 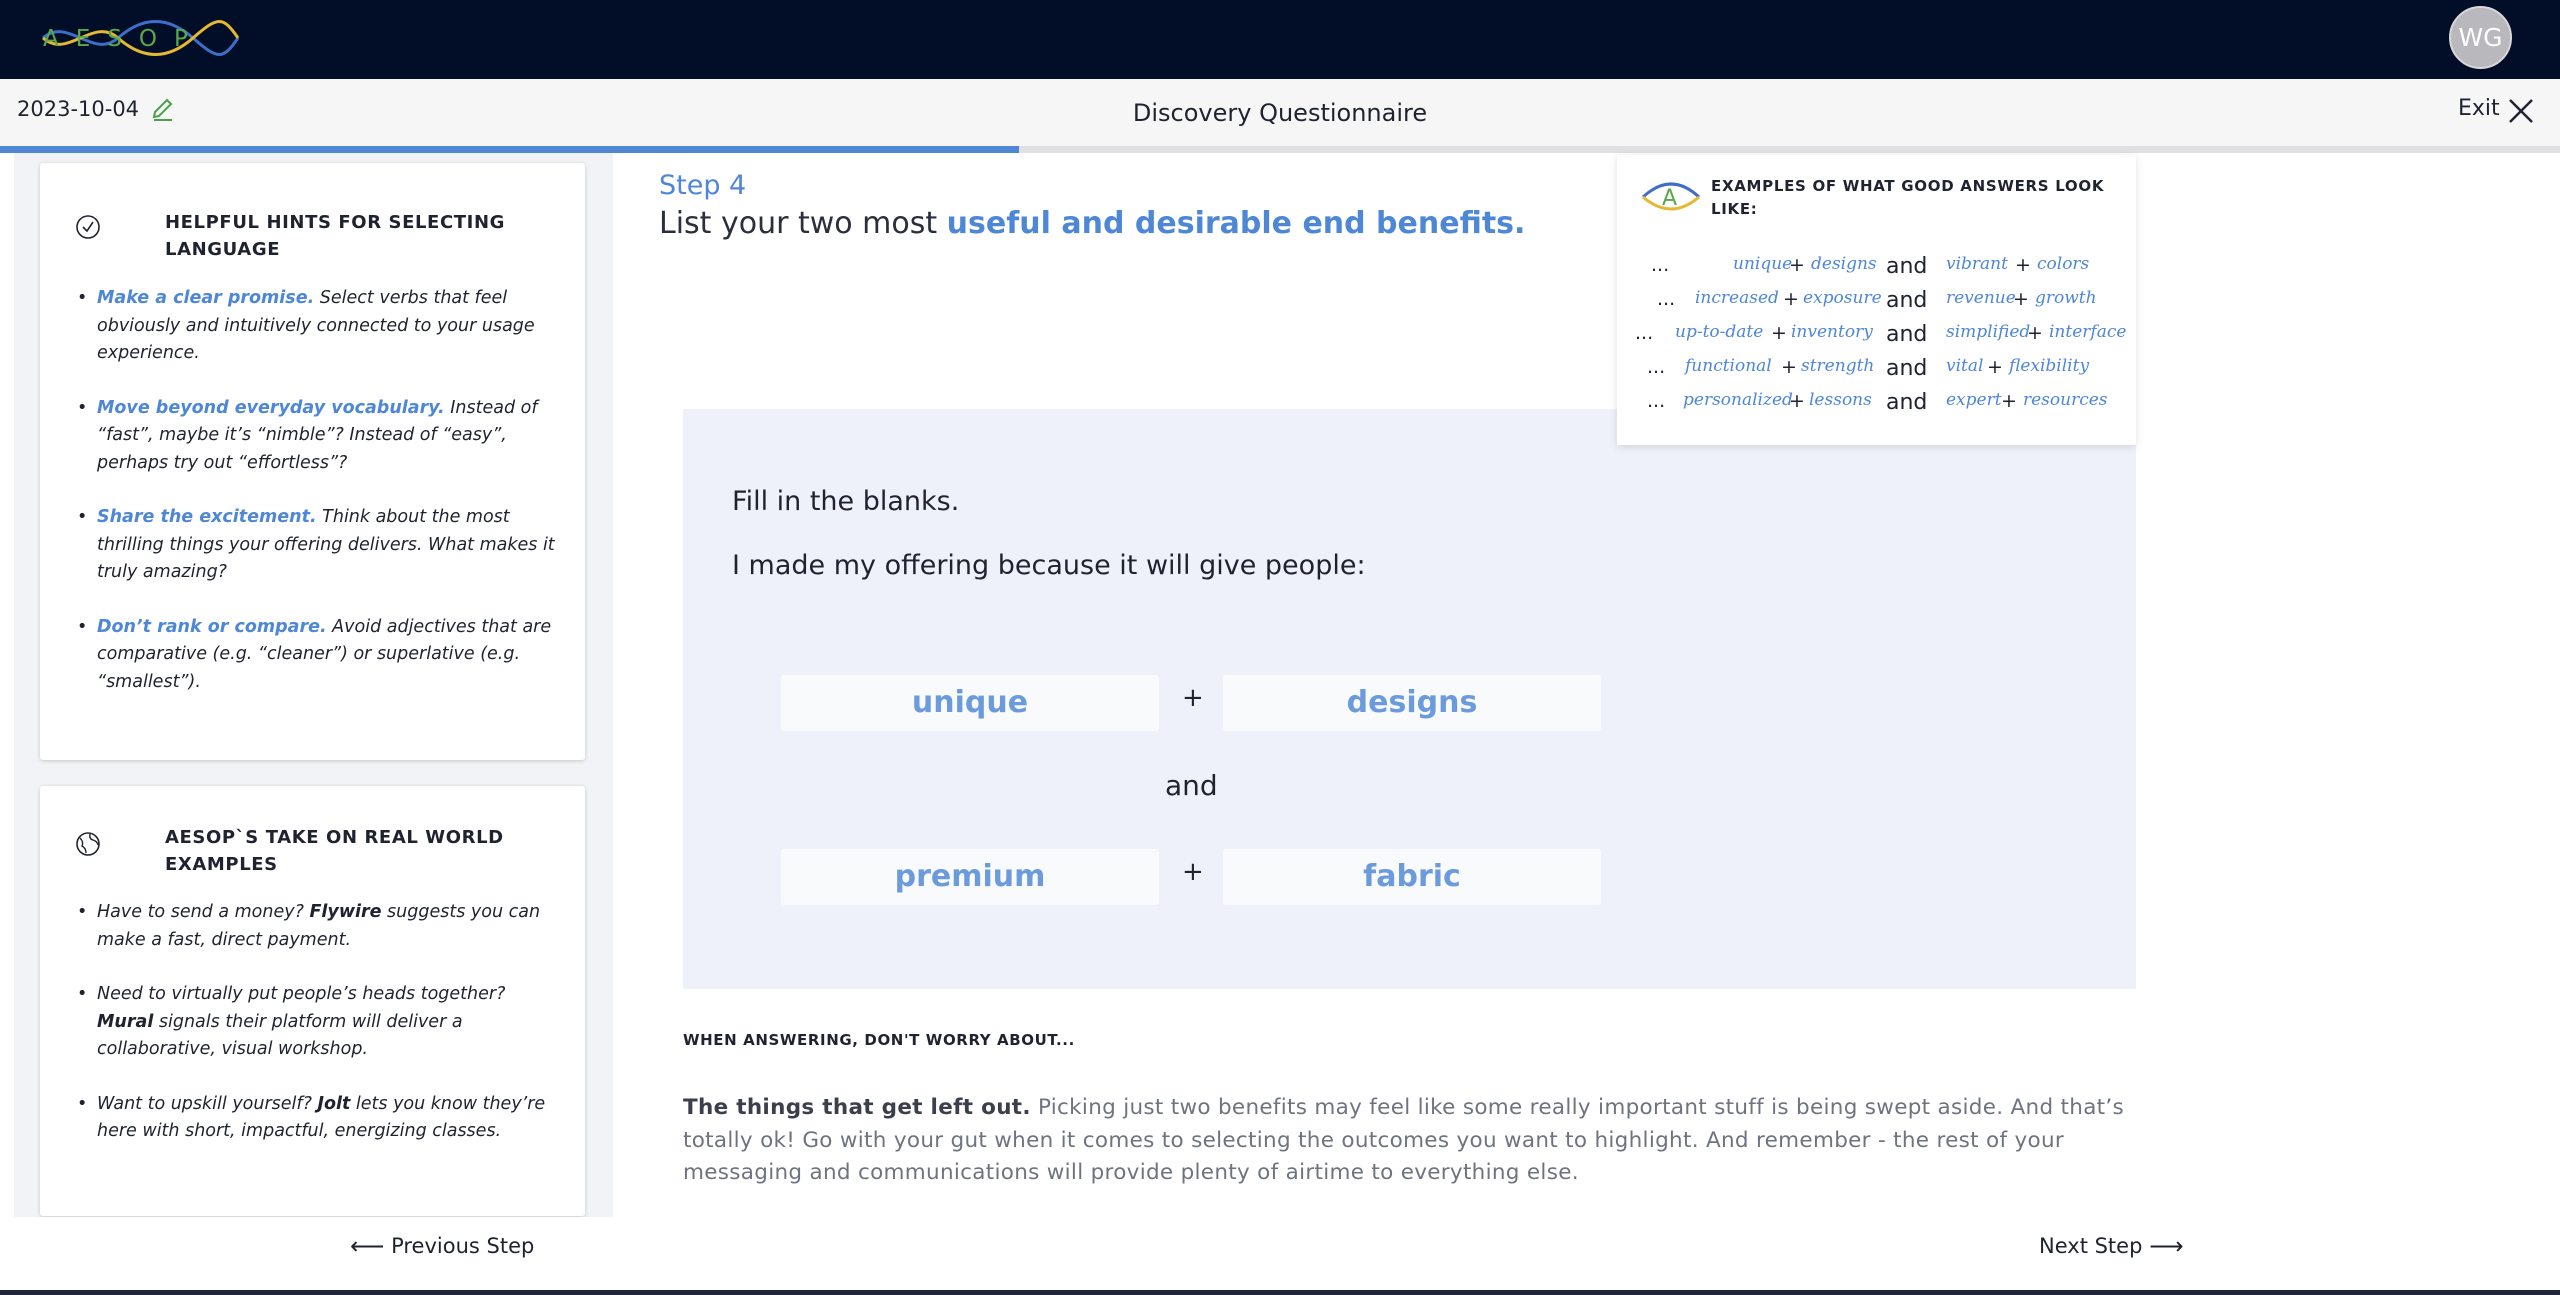 I want to click on svg-text: AESOP, so click(x=124, y=39).